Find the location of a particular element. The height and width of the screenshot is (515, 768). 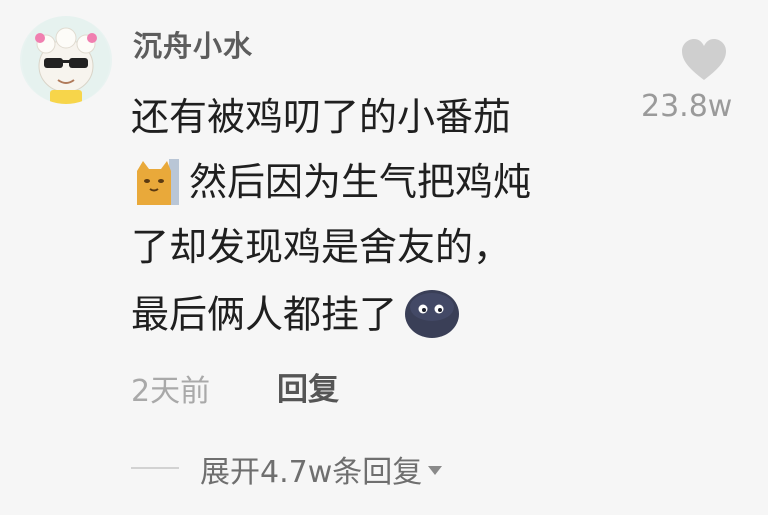

comment-text-line: 最后俩人都挂了 is located at coordinates (296, 316).